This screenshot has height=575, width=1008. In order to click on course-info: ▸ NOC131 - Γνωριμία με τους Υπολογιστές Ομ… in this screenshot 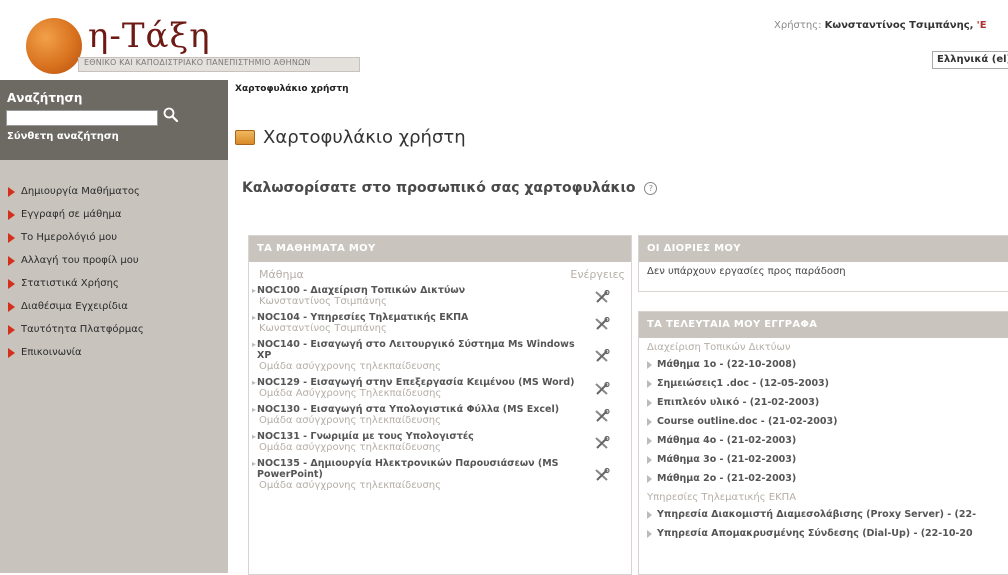, I will do `click(415, 442)`.